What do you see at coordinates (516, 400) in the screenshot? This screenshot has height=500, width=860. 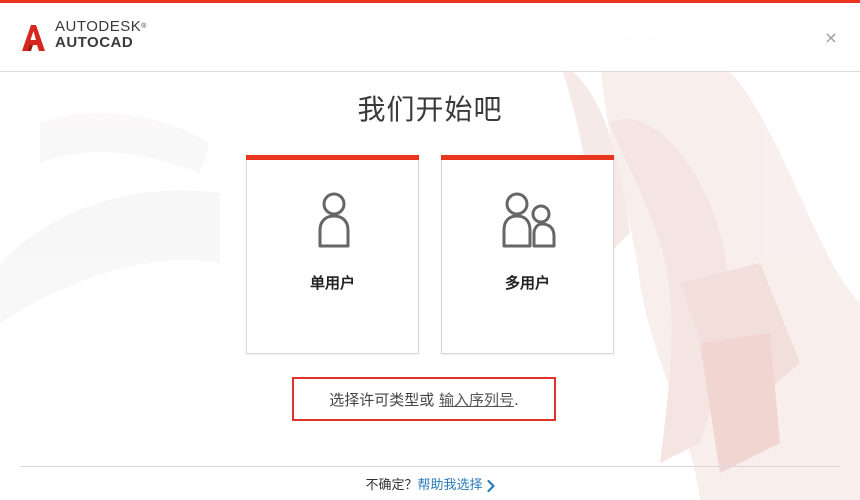 I see `license-suffix: .` at bounding box center [516, 400].